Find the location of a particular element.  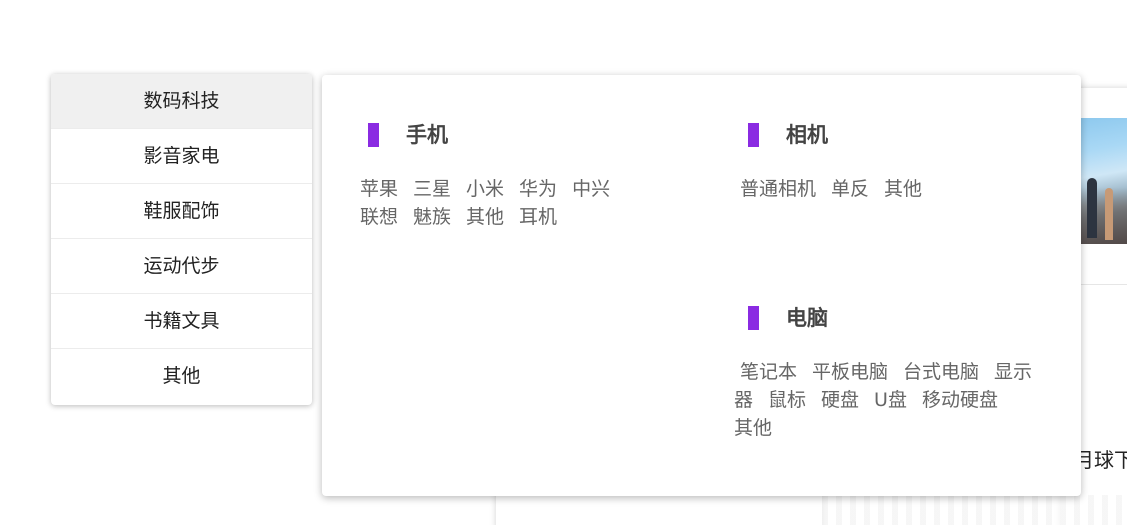

link-apple: 苹果 is located at coordinates (379, 189).